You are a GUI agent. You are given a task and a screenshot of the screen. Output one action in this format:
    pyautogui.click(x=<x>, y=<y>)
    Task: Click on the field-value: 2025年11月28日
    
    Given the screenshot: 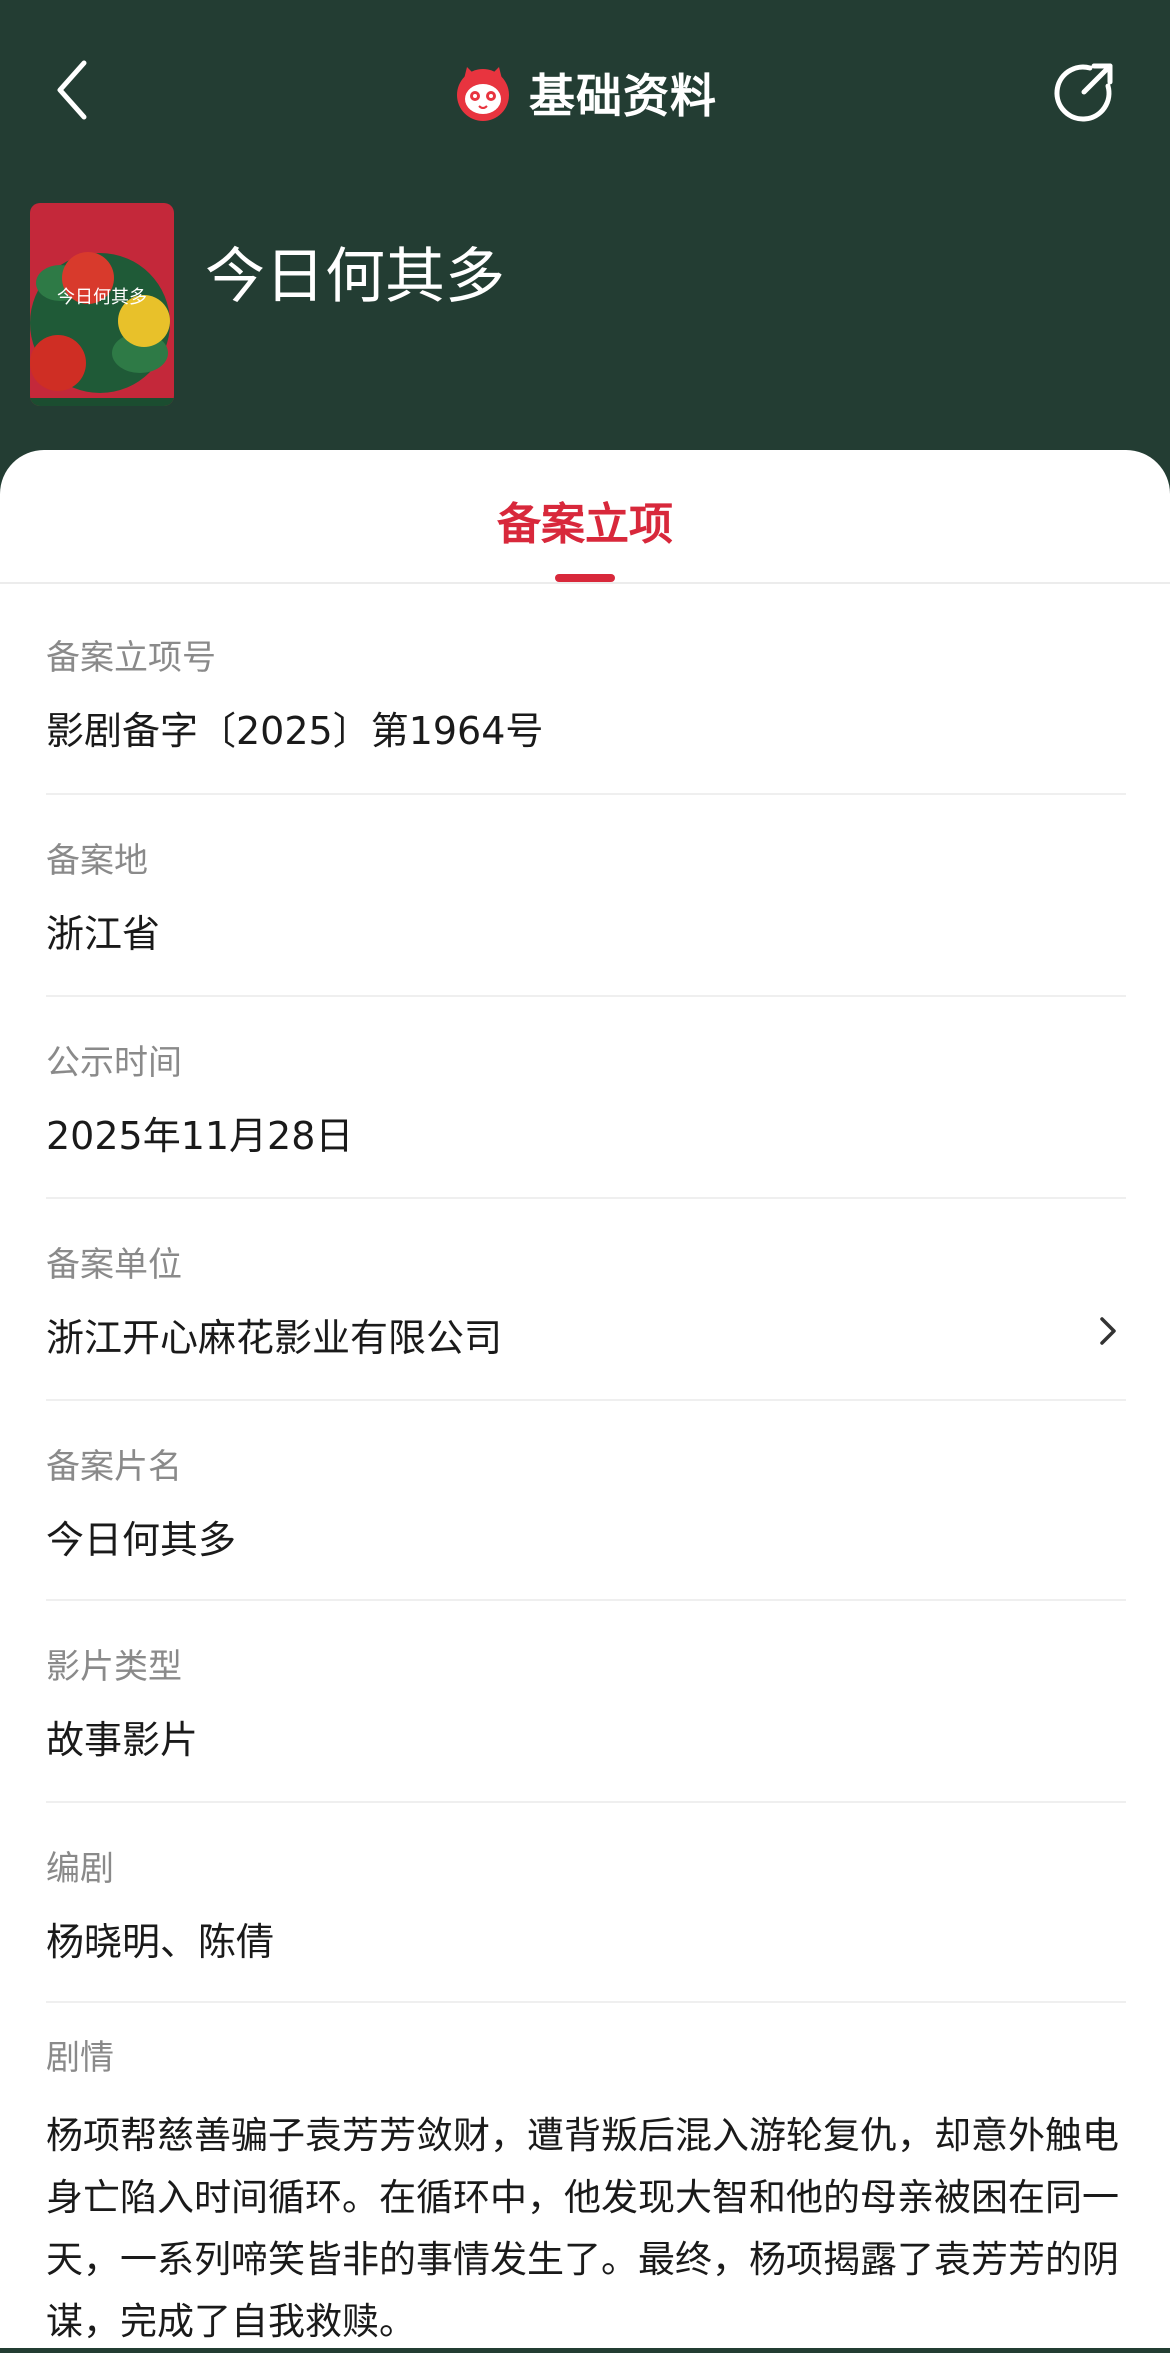 What is the action you would take?
    pyautogui.click(x=200, y=1136)
    